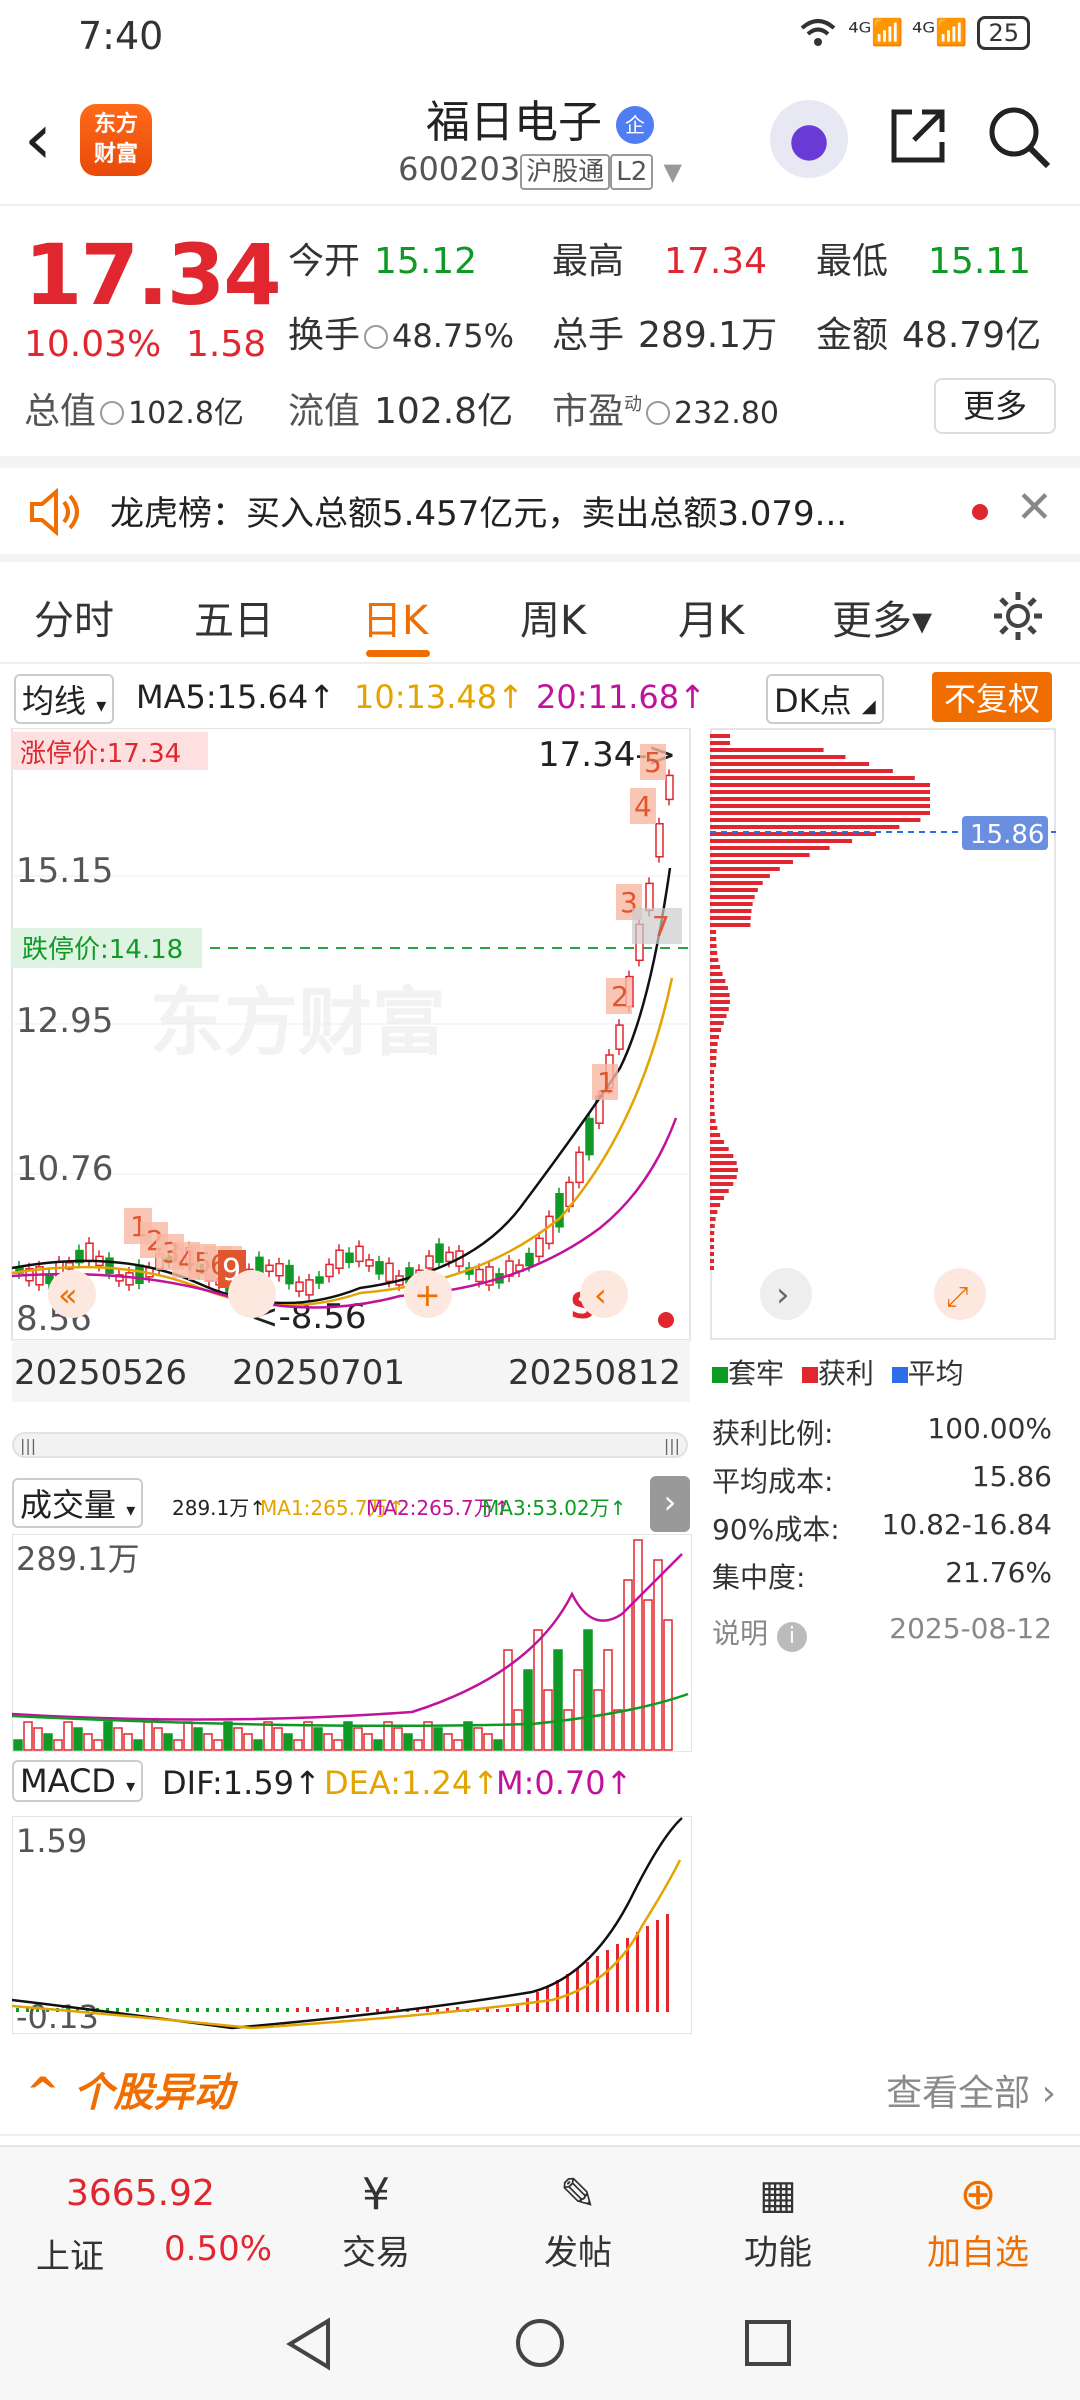 The width and height of the screenshot is (1080, 2400). Describe the element at coordinates (74, 617) in the screenshot. I see `tab-intraday: 分时` at that location.